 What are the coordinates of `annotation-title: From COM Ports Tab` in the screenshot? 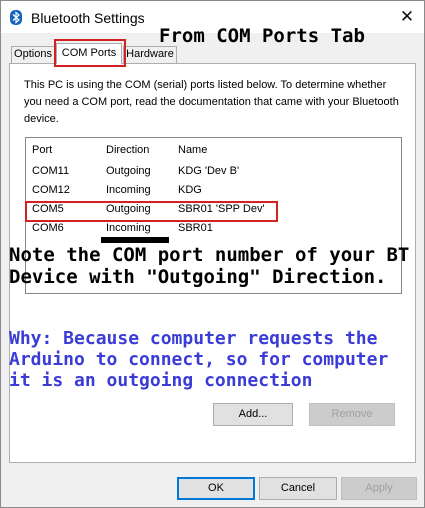 It's located at (262, 36).